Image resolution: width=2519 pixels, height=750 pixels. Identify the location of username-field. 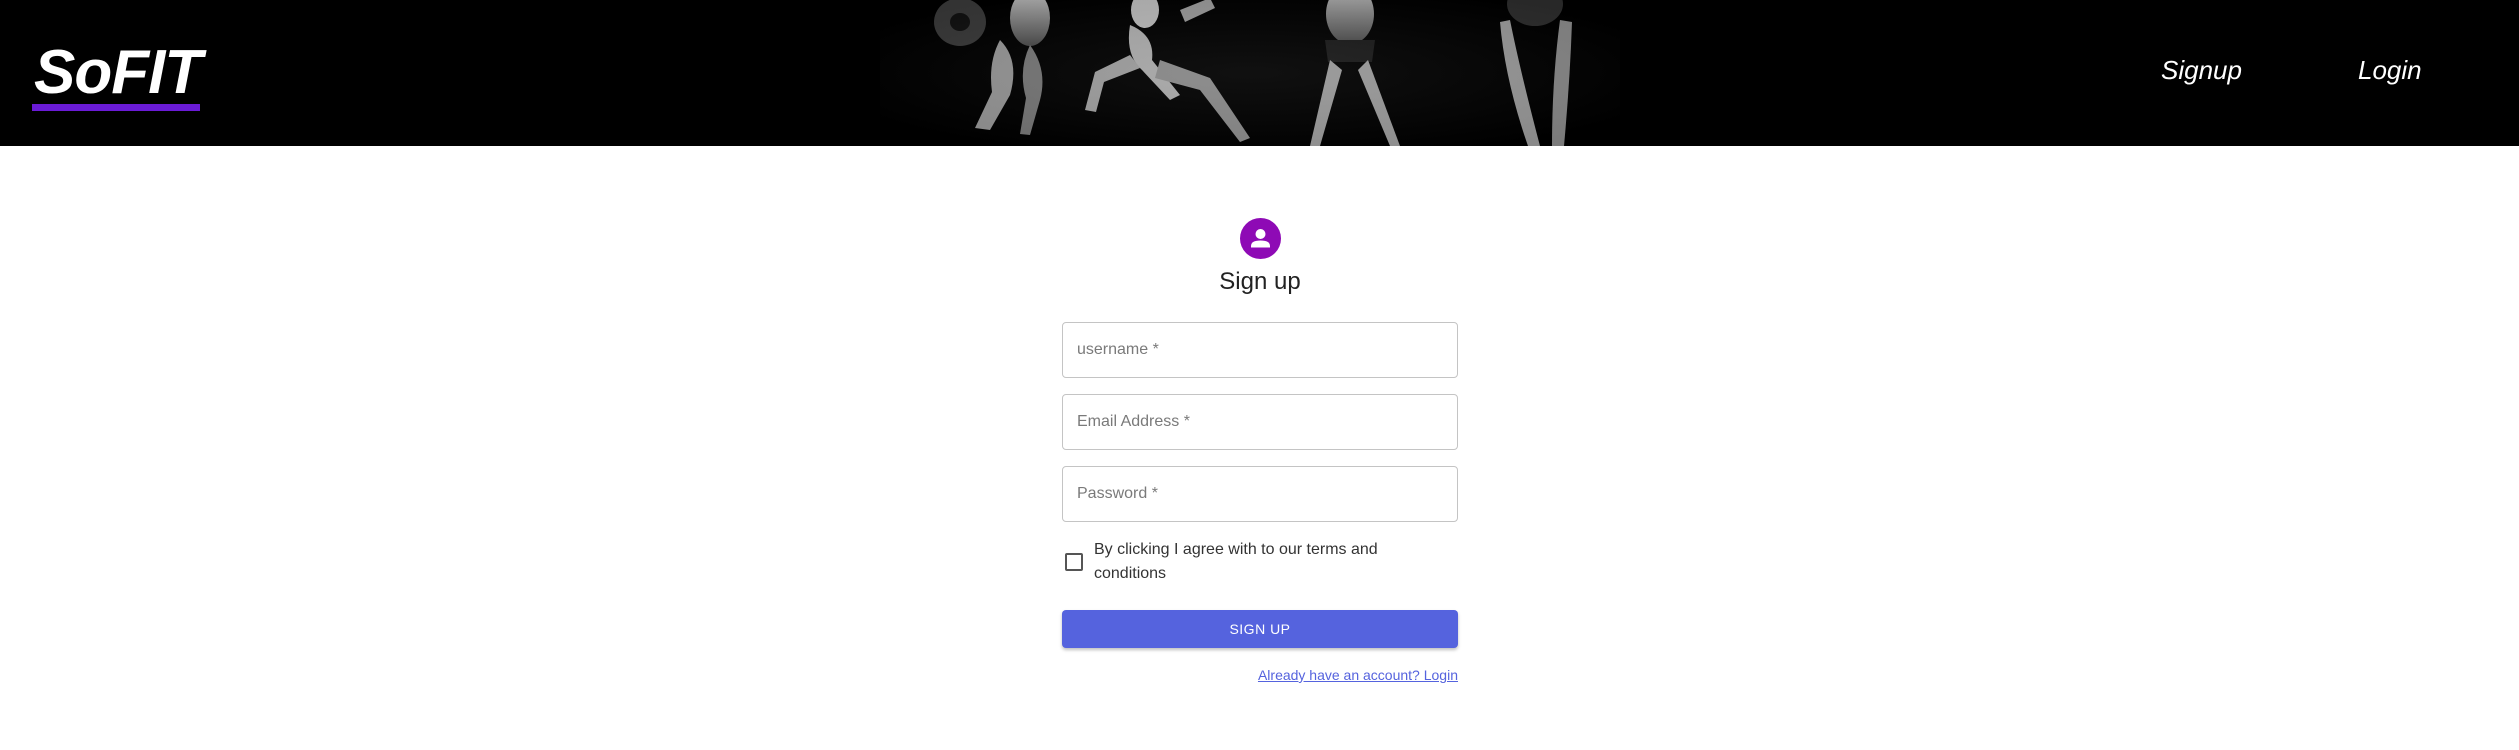
(1260, 350).